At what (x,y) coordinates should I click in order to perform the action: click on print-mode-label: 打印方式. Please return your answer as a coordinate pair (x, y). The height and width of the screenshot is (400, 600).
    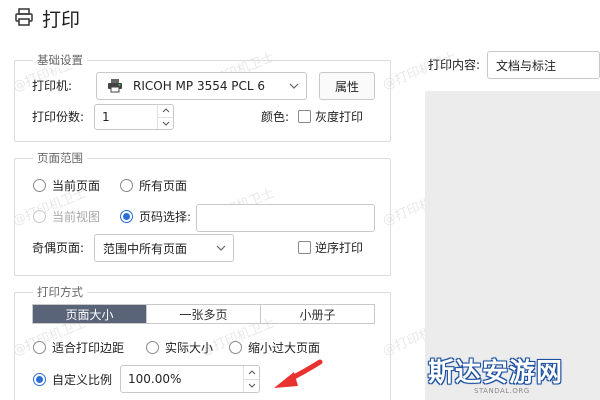
    Looking at the image, I should click on (60, 292).